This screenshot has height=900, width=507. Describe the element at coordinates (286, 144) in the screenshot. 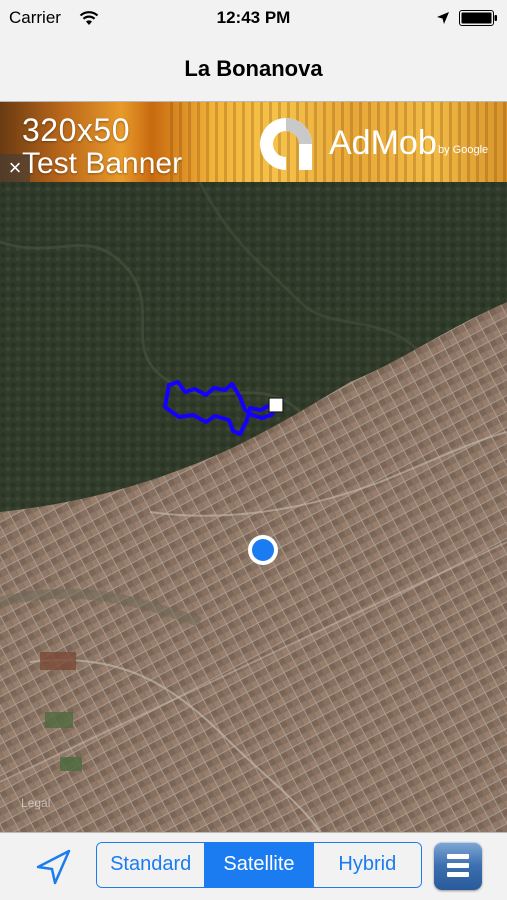

I see `admob-logo-icon` at that location.